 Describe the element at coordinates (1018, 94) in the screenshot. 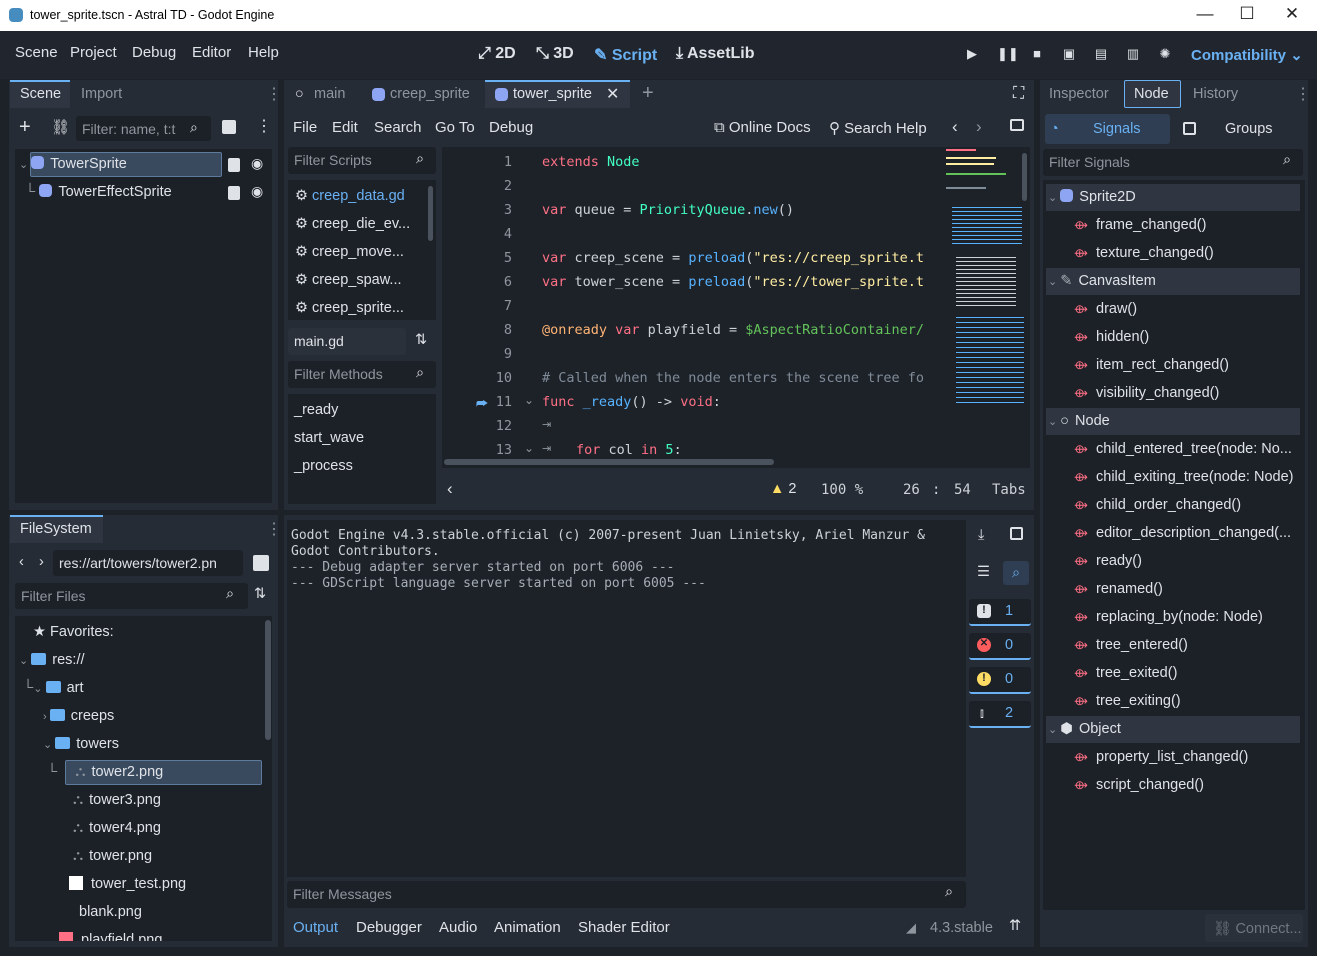

I see `distraction-free-icon: ⛶` at that location.